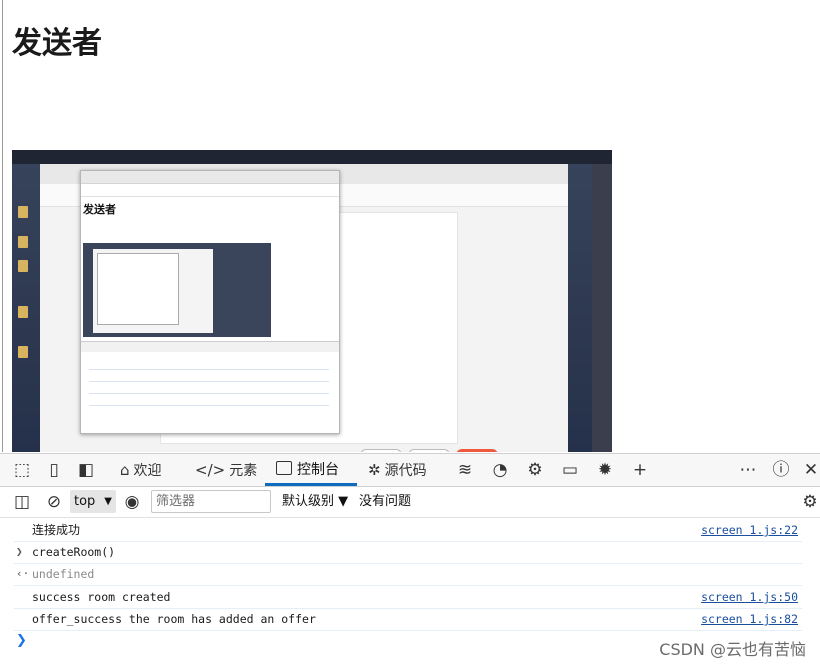 The height and width of the screenshot is (668, 820). What do you see at coordinates (56, 530) in the screenshot?
I see `console-message-text: 连接成功` at bounding box center [56, 530].